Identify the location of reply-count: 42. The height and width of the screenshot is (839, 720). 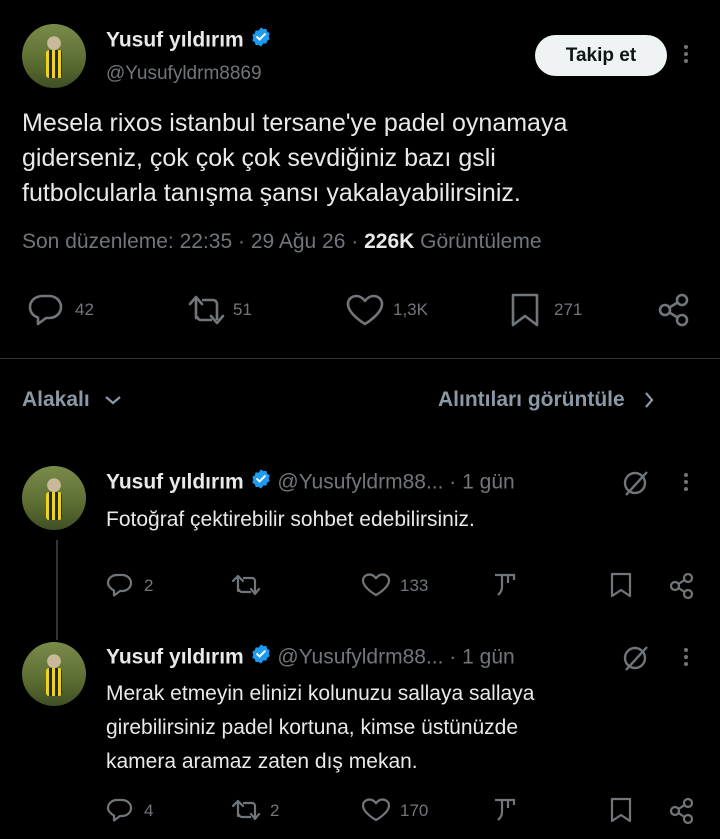
(84, 309).